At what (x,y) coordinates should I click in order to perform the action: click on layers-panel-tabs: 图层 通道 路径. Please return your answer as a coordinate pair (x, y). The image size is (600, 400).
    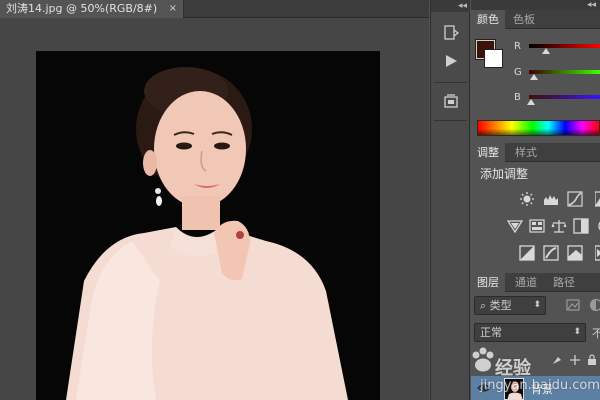
    Looking at the image, I should click on (535, 282).